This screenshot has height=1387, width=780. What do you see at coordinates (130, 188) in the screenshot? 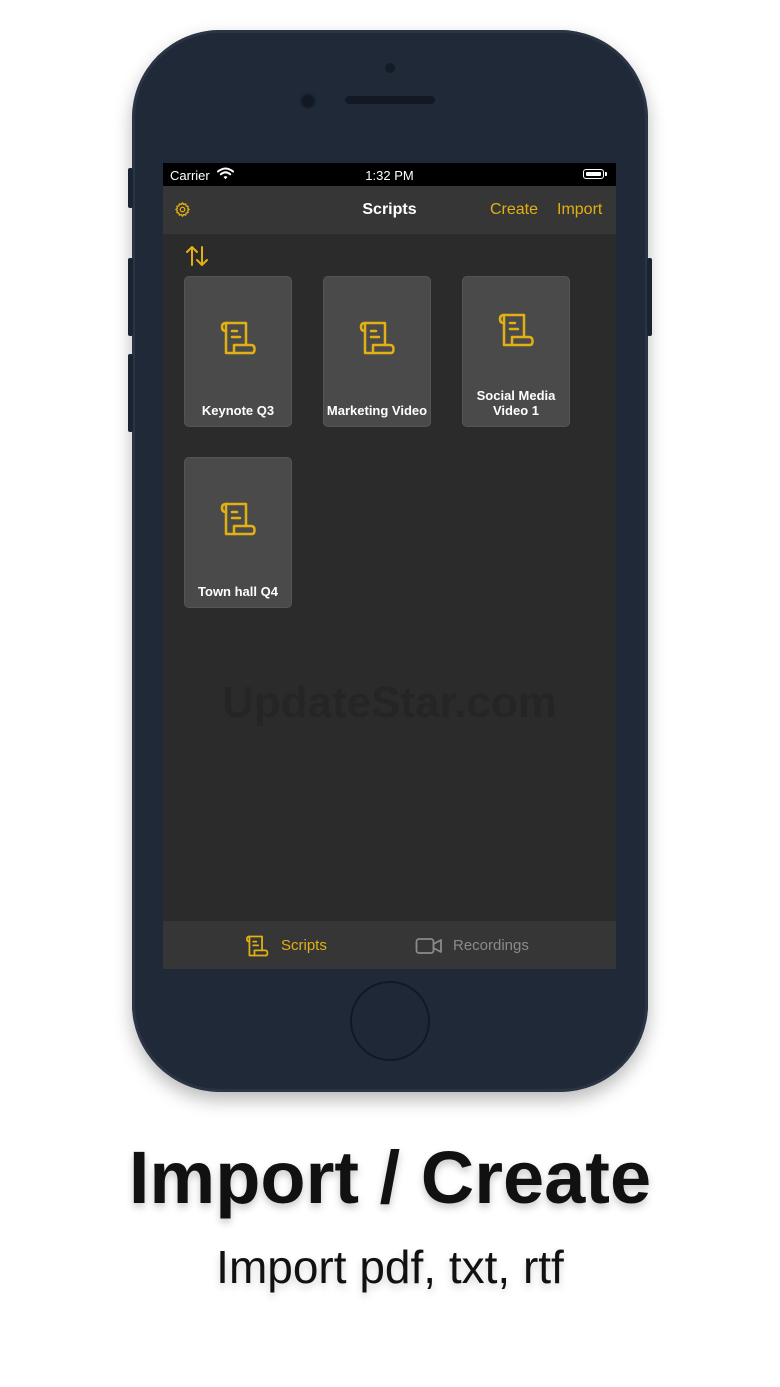
I see `silent-switch` at bounding box center [130, 188].